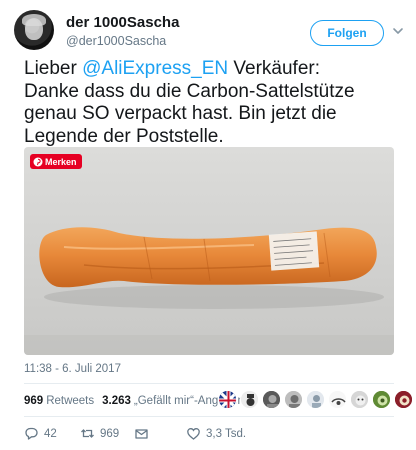  What do you see at coordinates (347, 33) in the screenshot?
I see `follow-button: Folgen` at bounding box center [347, 33].